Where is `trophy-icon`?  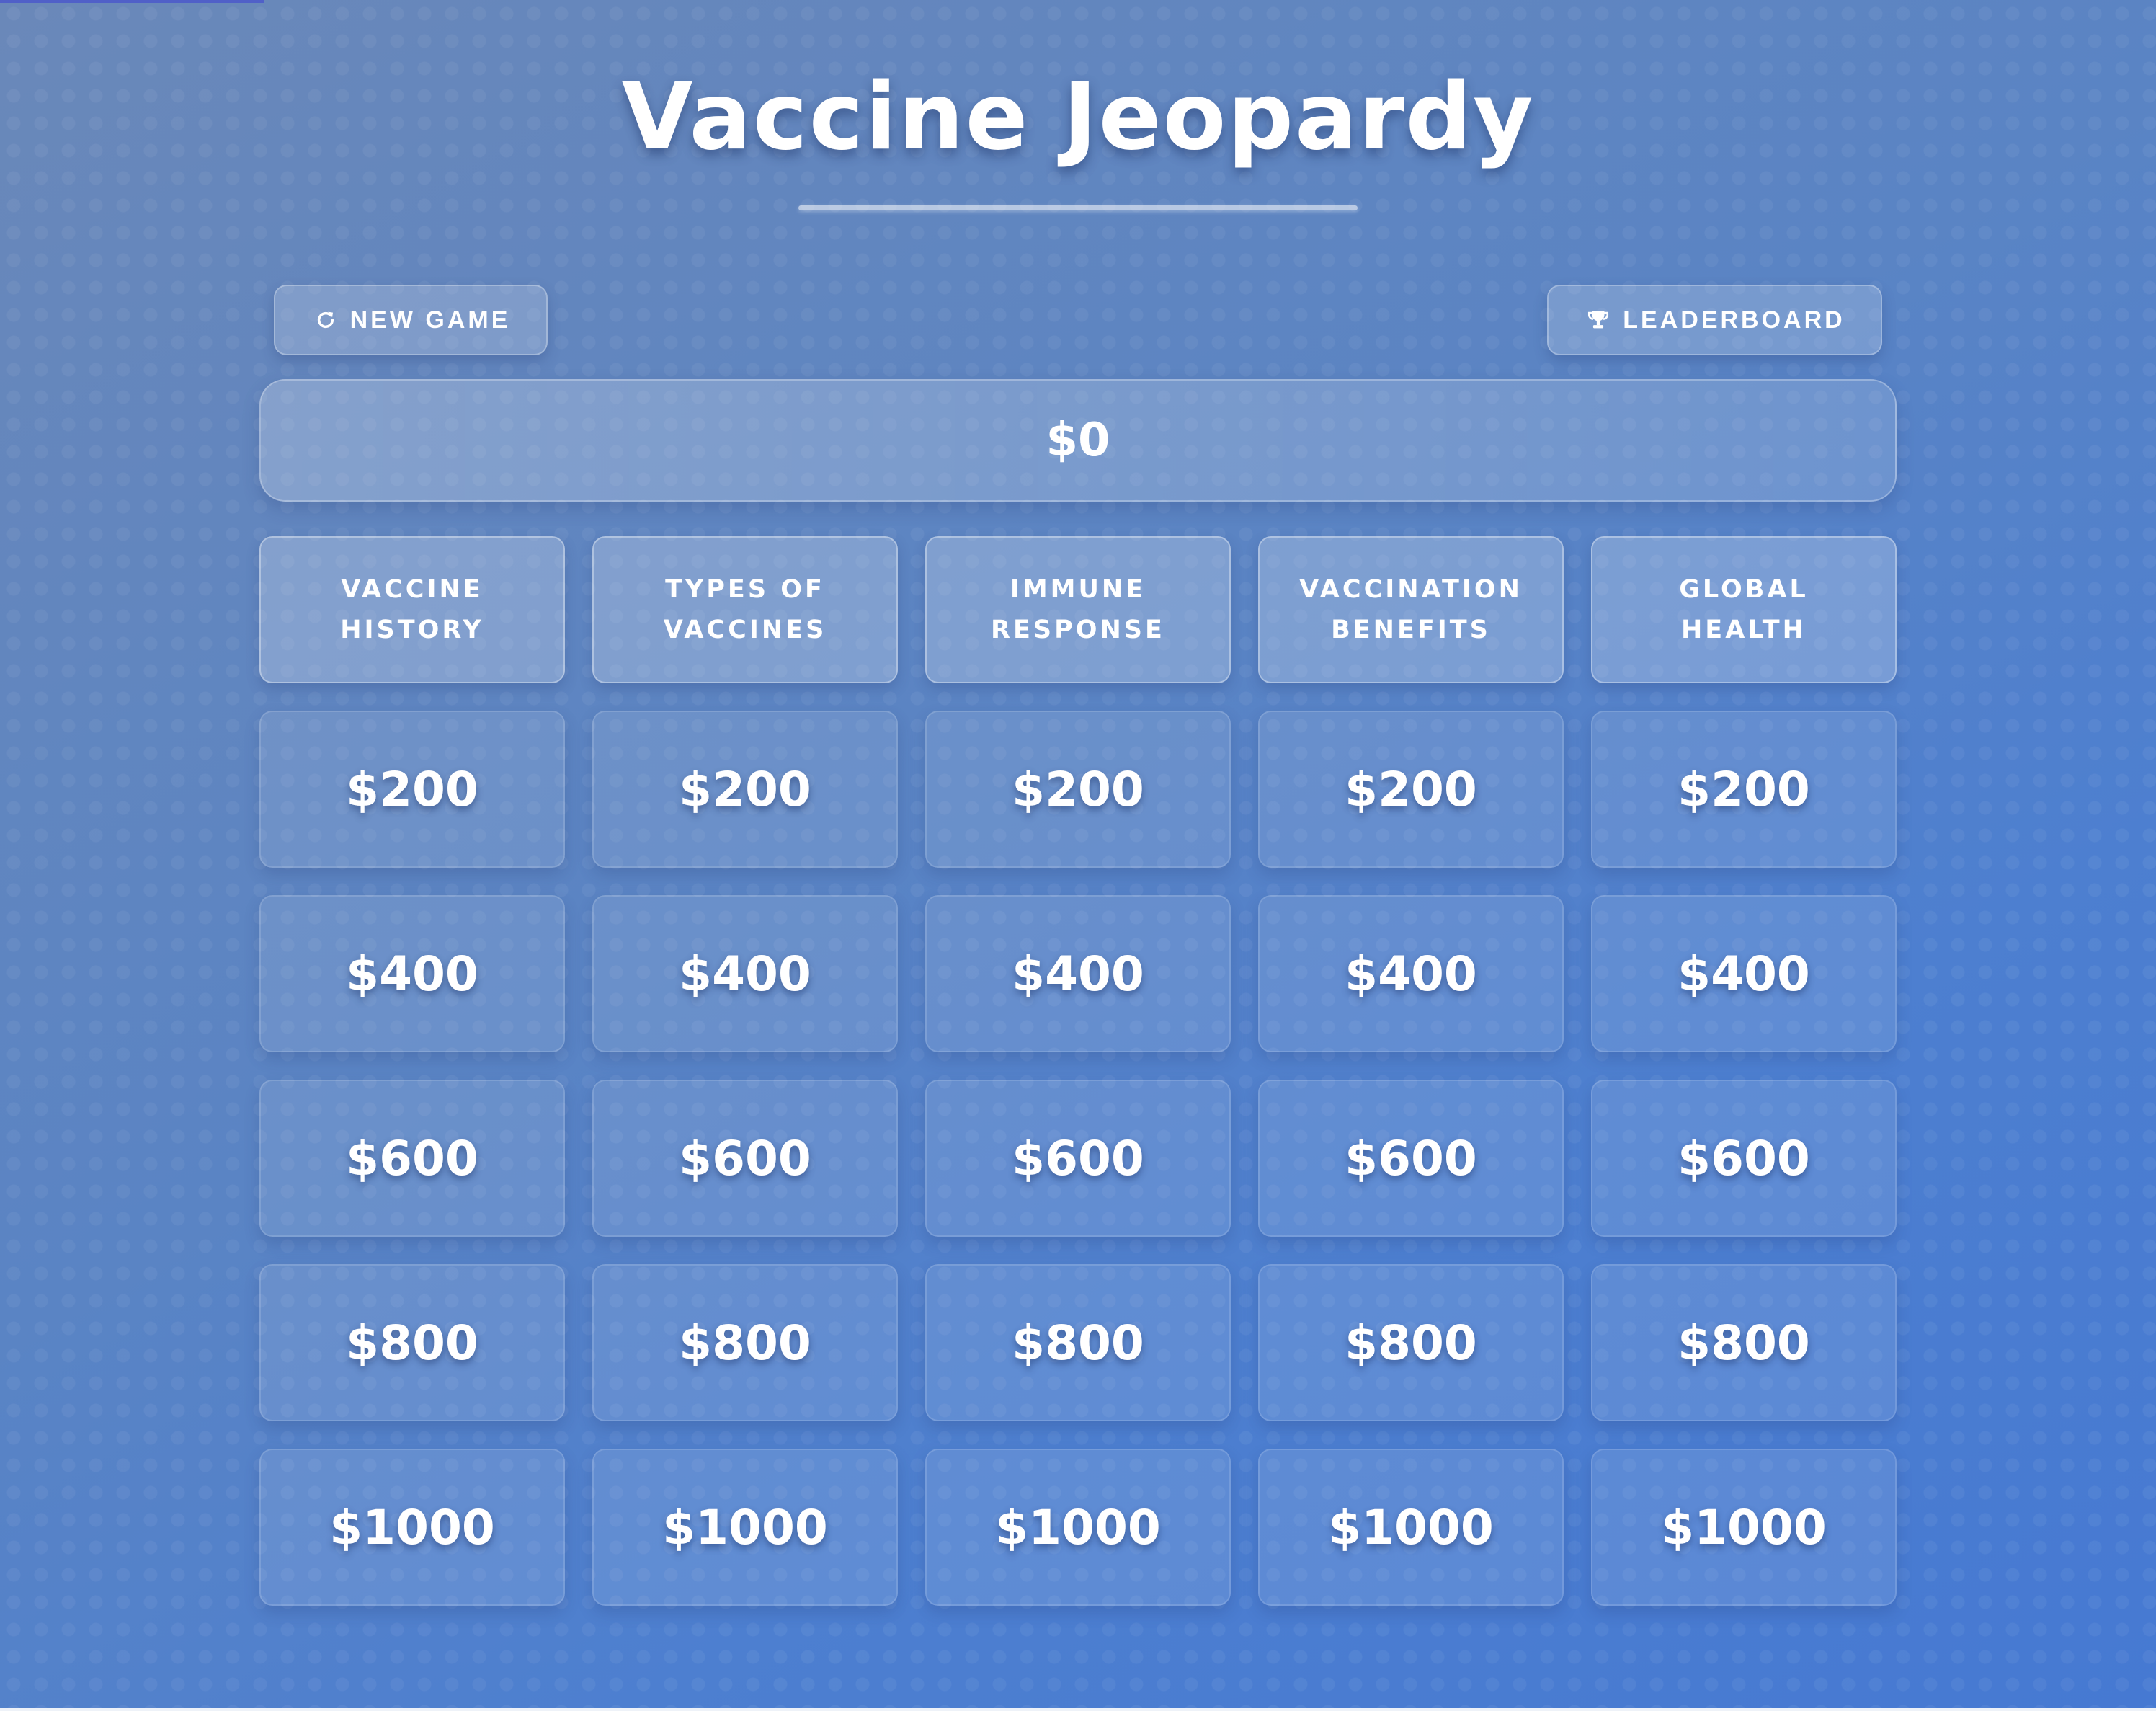
trophy-icon is located at coordinates (1598, 320).